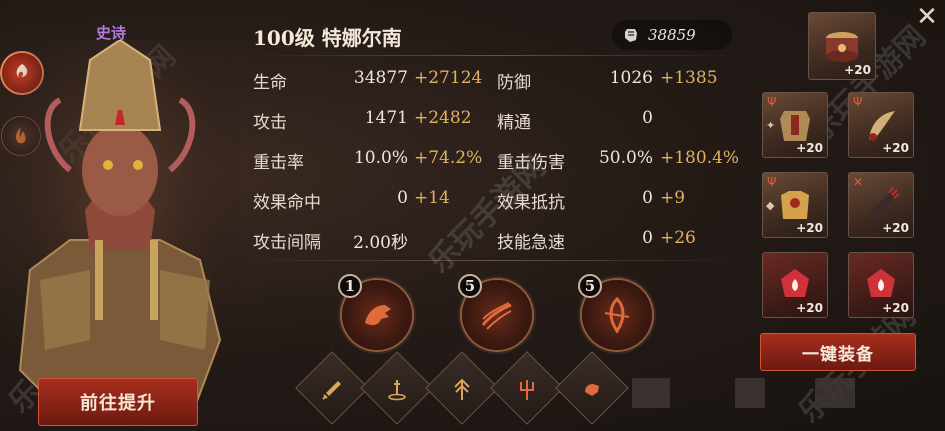 The image size is (945, 431). Describe the element at coordinates (631, 78) in the screenshot. I see `stat-value: 1026` at that location.